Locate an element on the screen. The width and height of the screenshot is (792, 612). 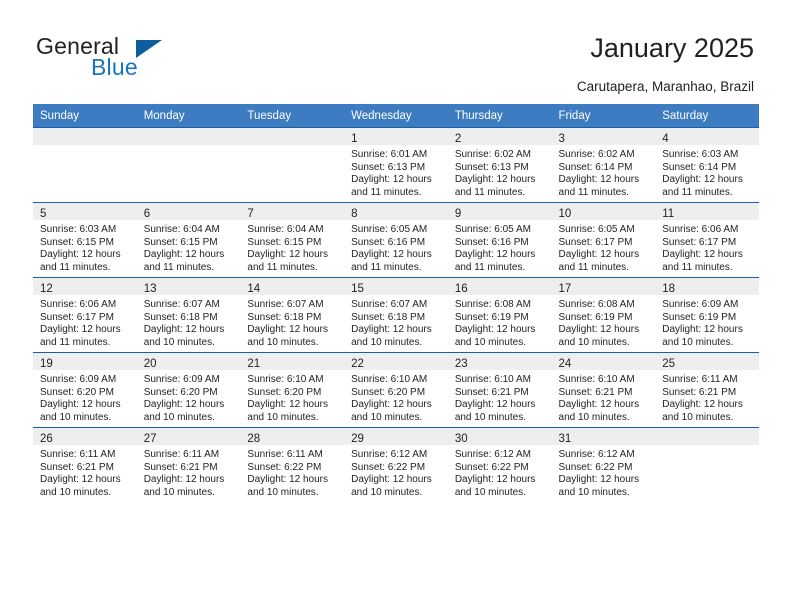
day-number: 13 is located at coordinates (150, 289).